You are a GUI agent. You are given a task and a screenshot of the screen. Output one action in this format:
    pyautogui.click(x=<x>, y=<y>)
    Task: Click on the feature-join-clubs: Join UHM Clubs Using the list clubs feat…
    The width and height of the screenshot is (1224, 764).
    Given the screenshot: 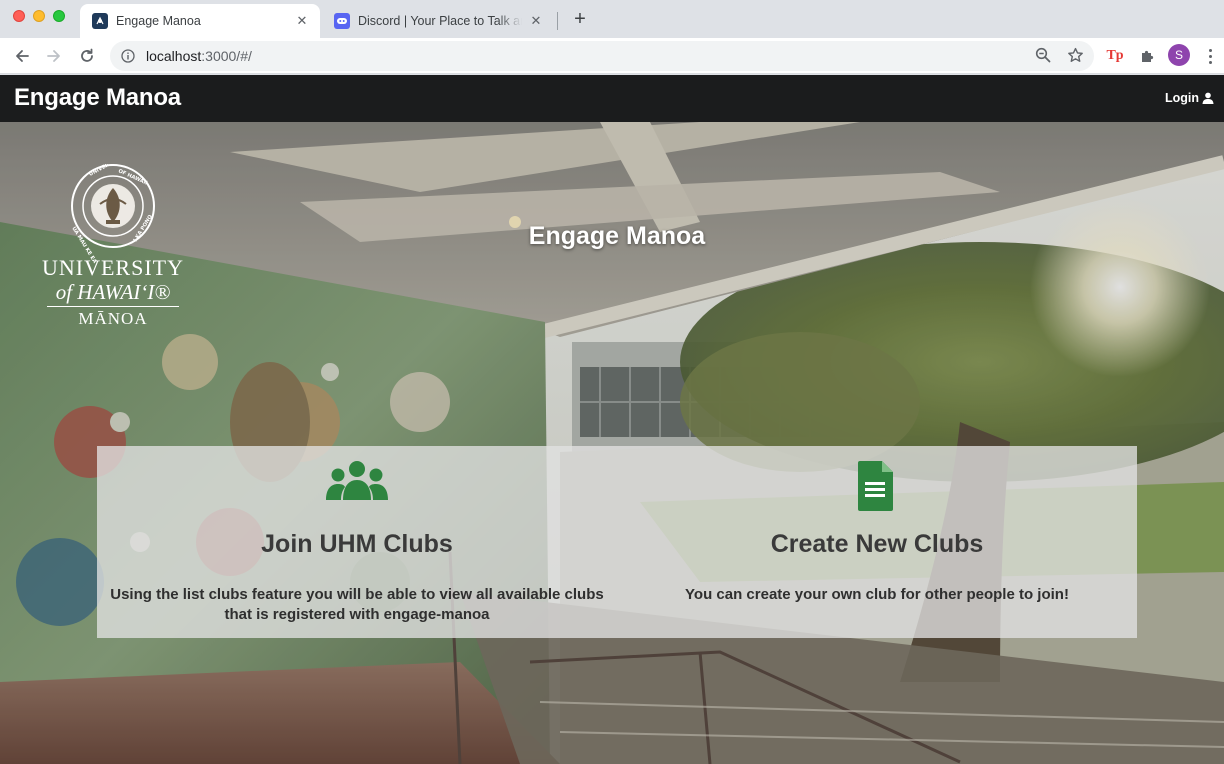 What is the action you would take?
    pyautogui.click(x=357, y=542)
    